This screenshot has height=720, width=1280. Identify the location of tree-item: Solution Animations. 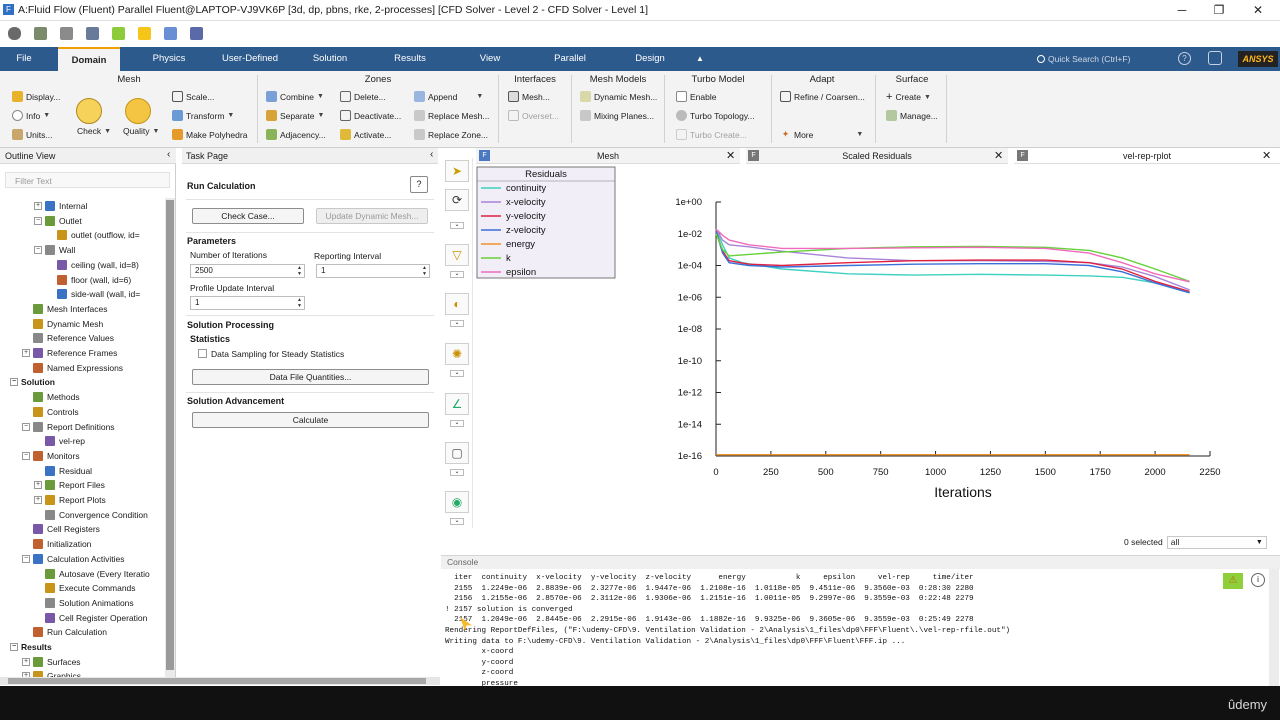
(82, 603).